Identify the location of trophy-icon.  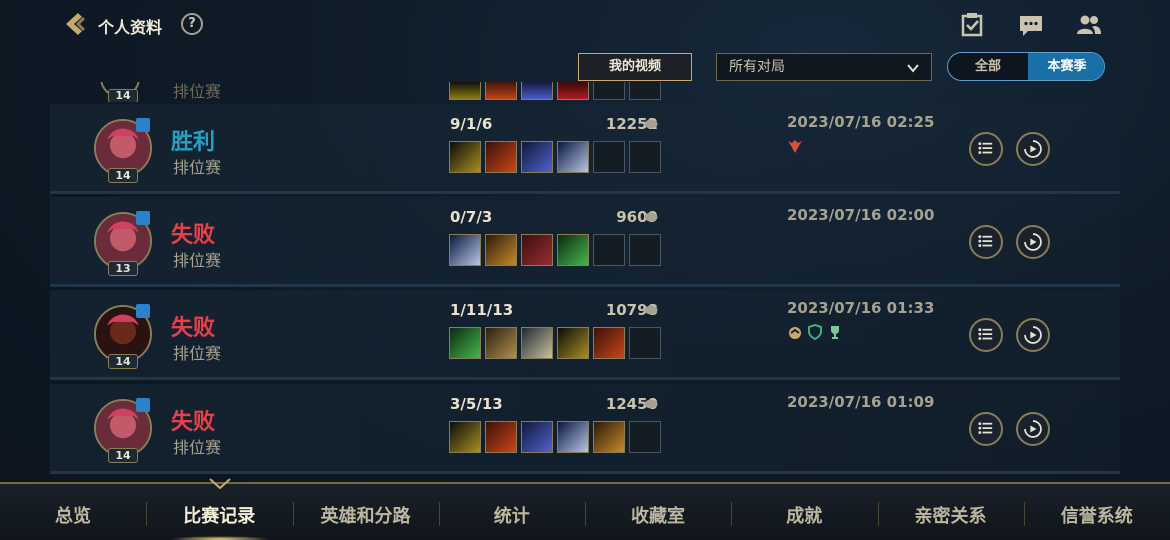
(835, 332).